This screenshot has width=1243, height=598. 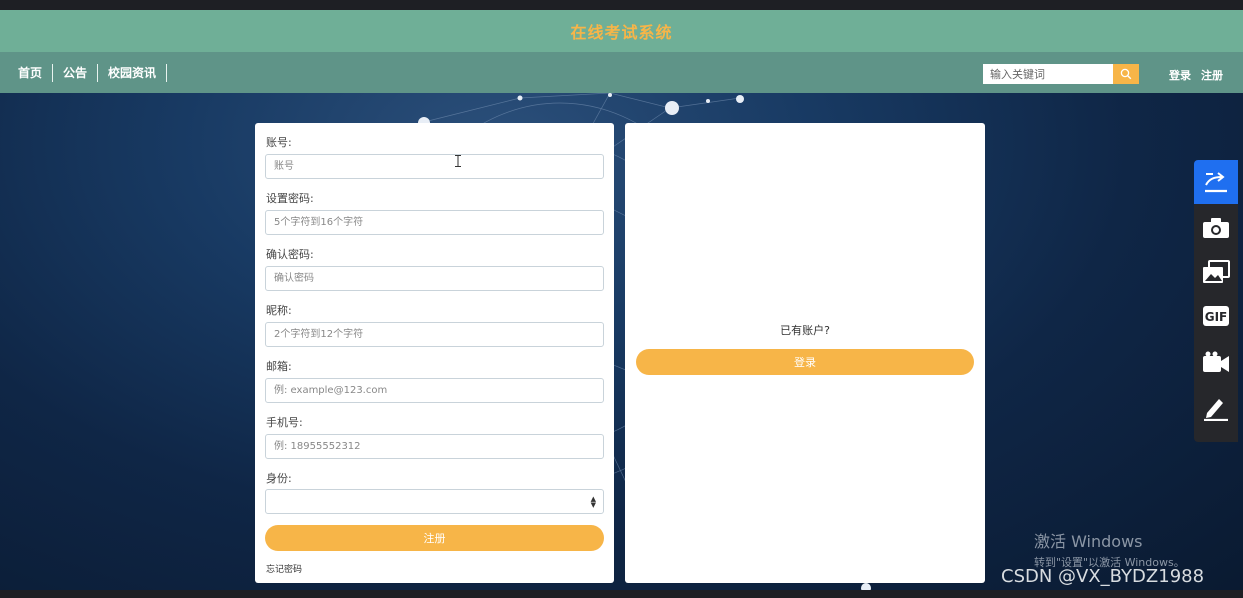 I want to click on title-bar: 在线考试系统, so click(x=621, y=31).